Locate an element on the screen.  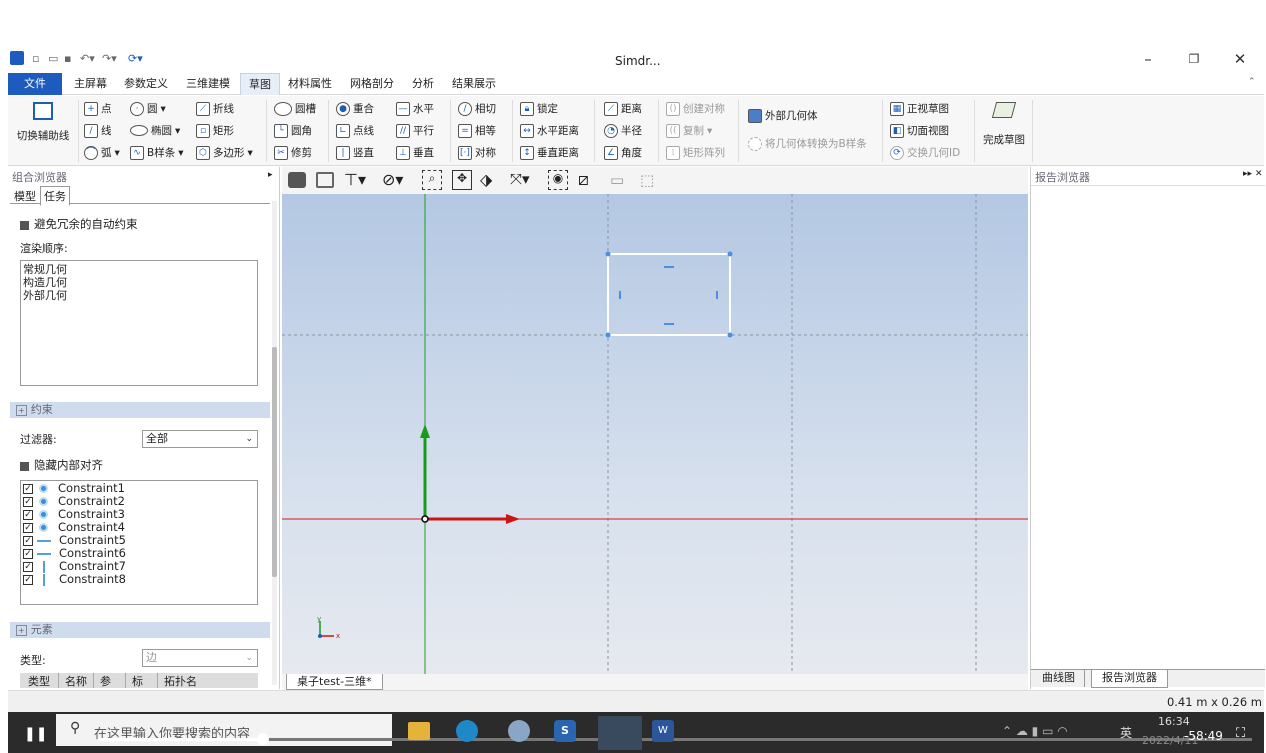
list-item: 构造几何 is located at coordinates (139, 282).